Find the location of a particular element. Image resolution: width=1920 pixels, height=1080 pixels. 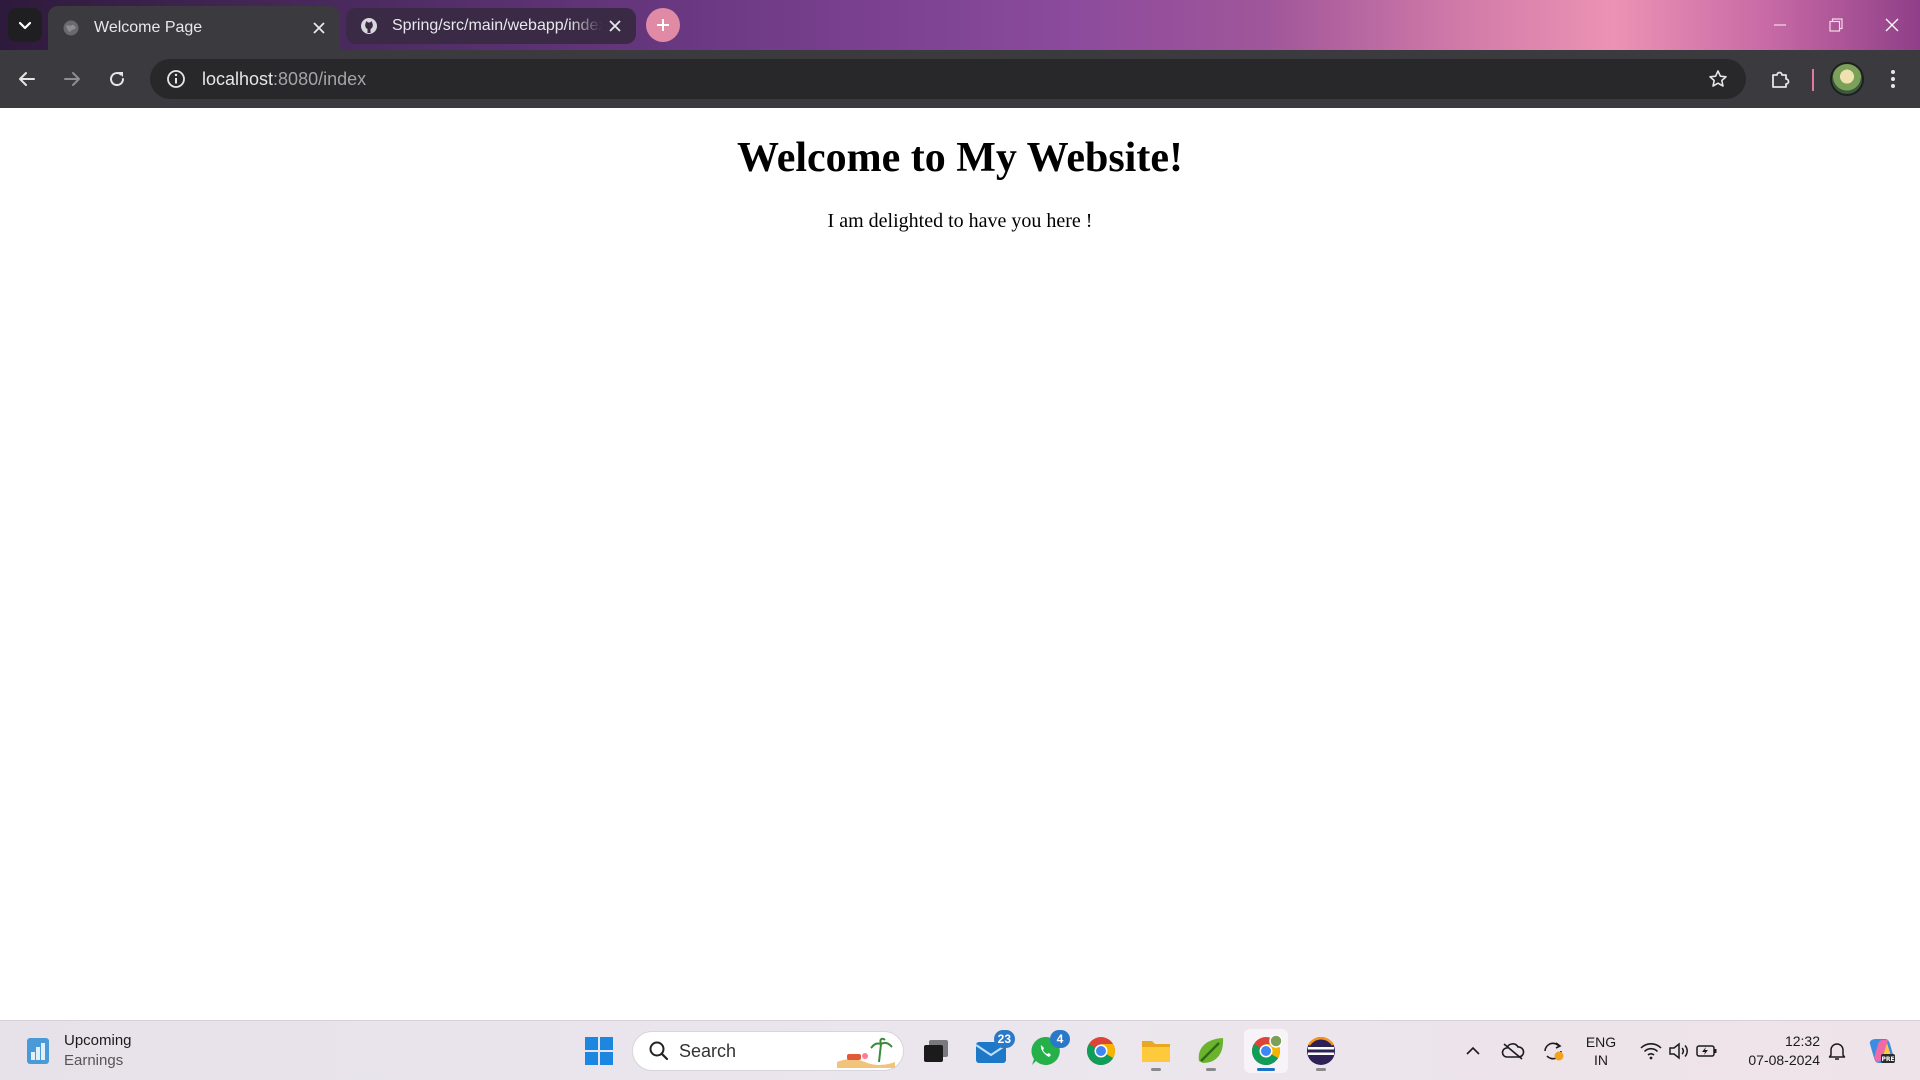

window-controls is located at coordinates (1836, 25).